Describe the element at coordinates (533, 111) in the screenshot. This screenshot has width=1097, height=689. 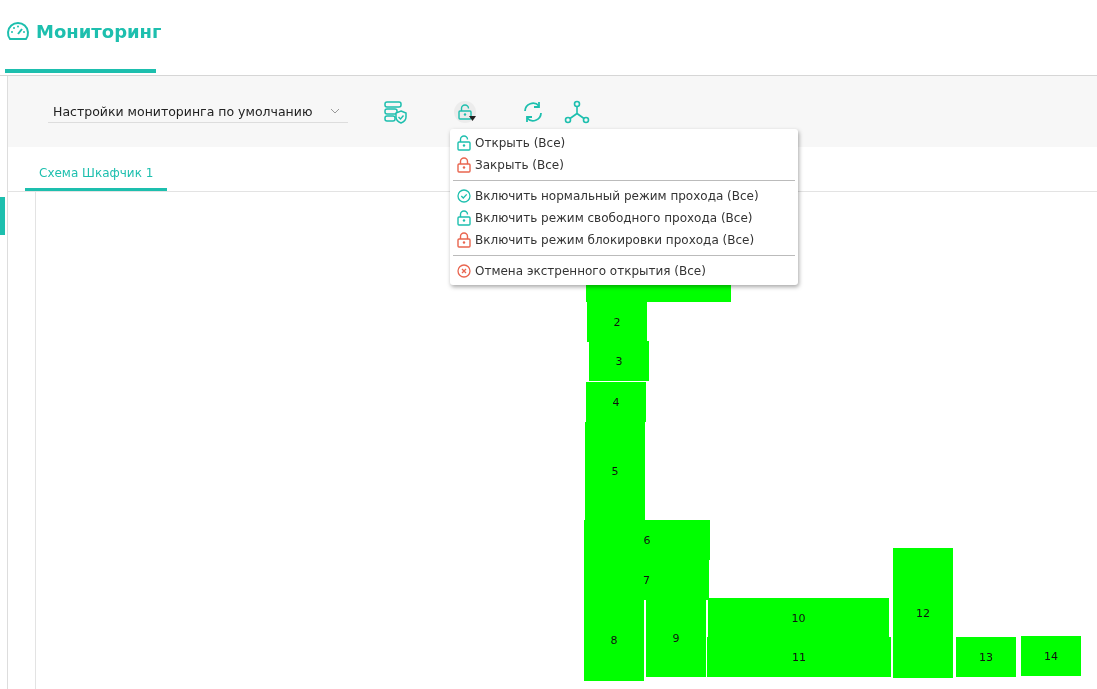
I see `refresh-icon` at that location.